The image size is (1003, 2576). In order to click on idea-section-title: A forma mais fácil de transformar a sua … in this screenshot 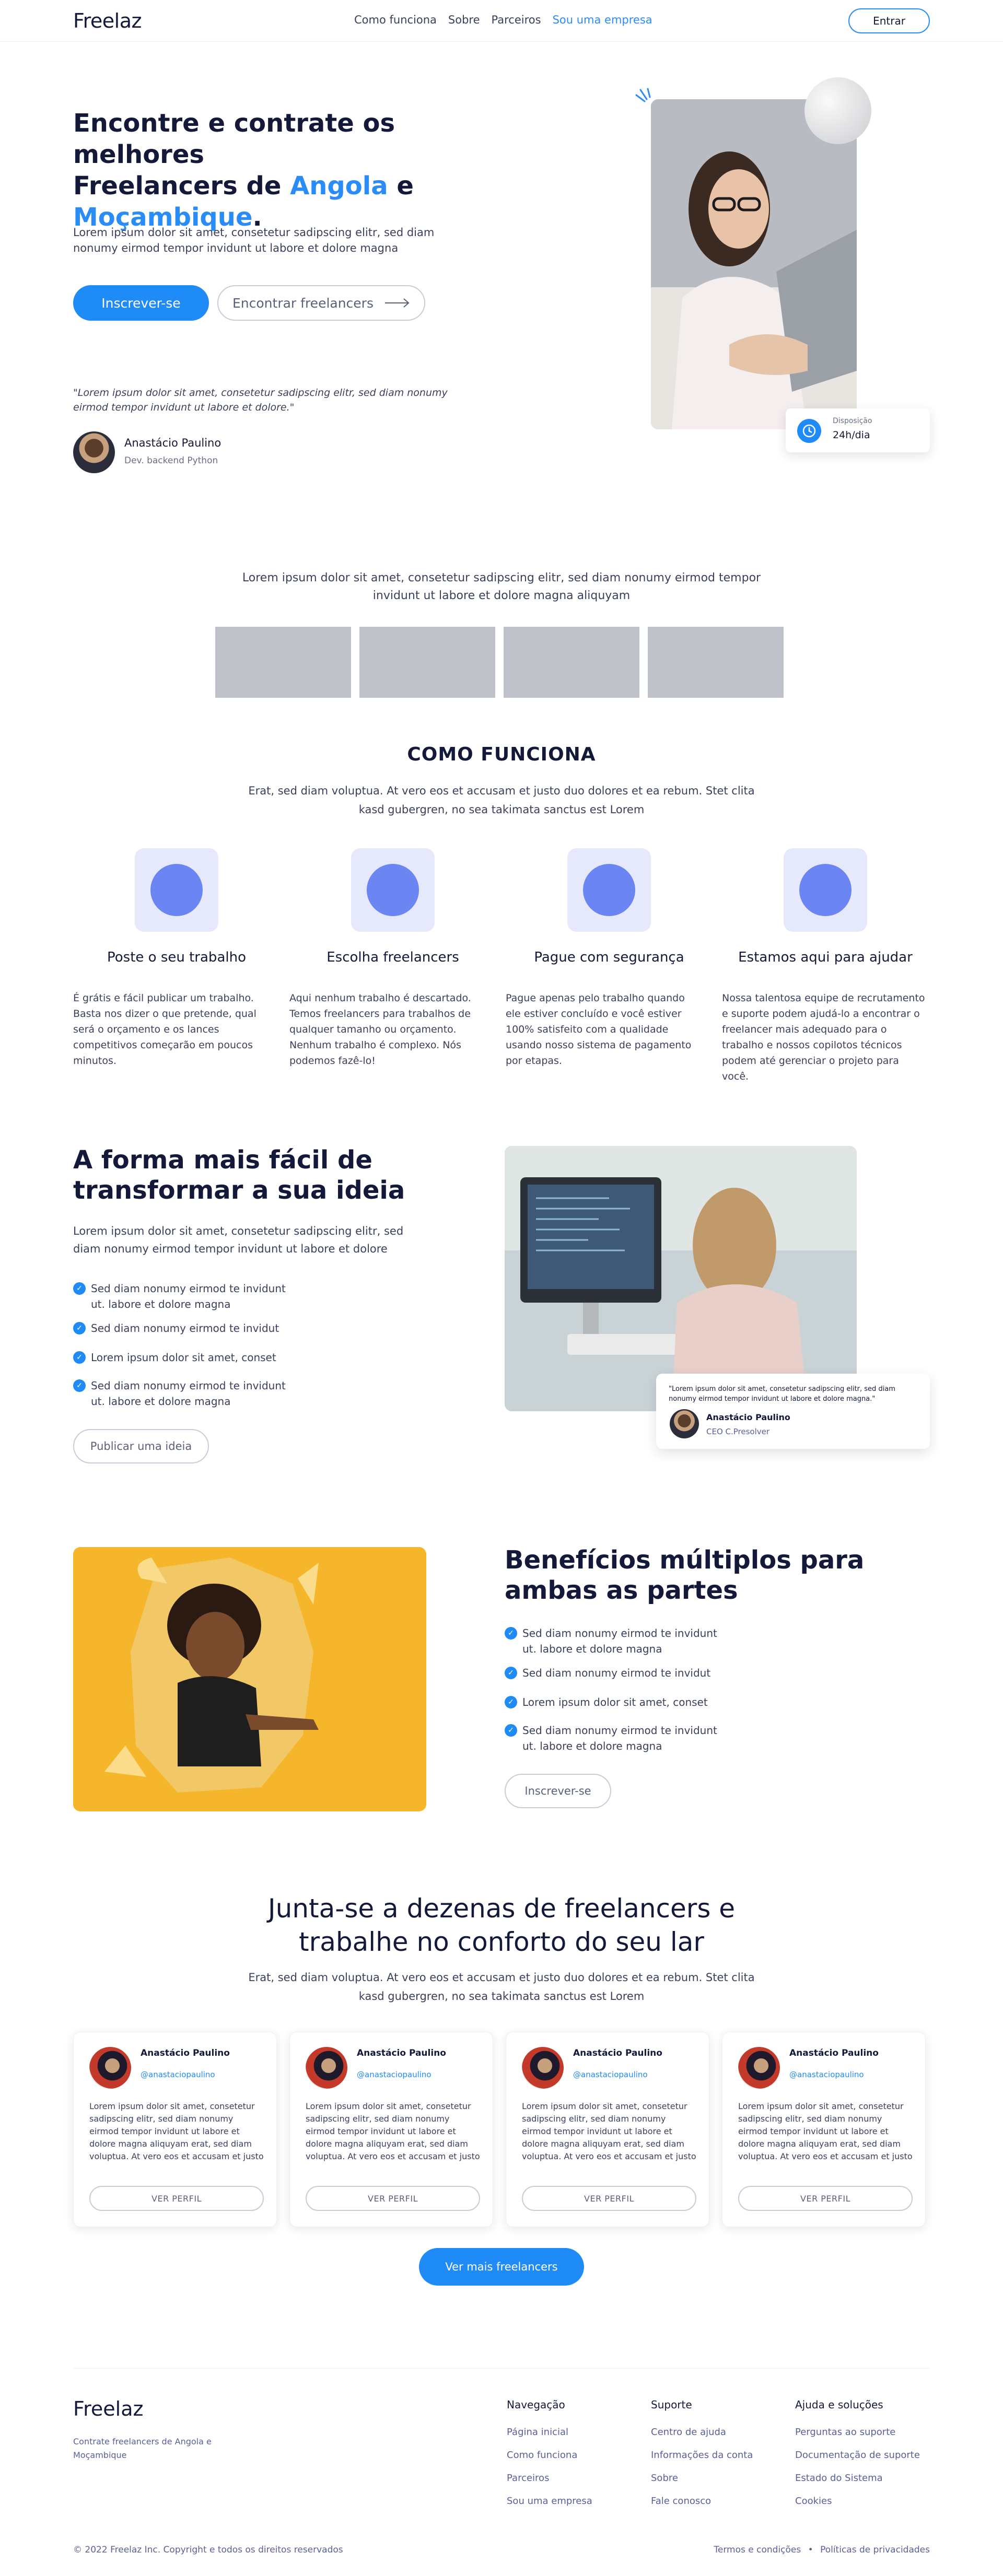, I will do `click(271, 1175)`.